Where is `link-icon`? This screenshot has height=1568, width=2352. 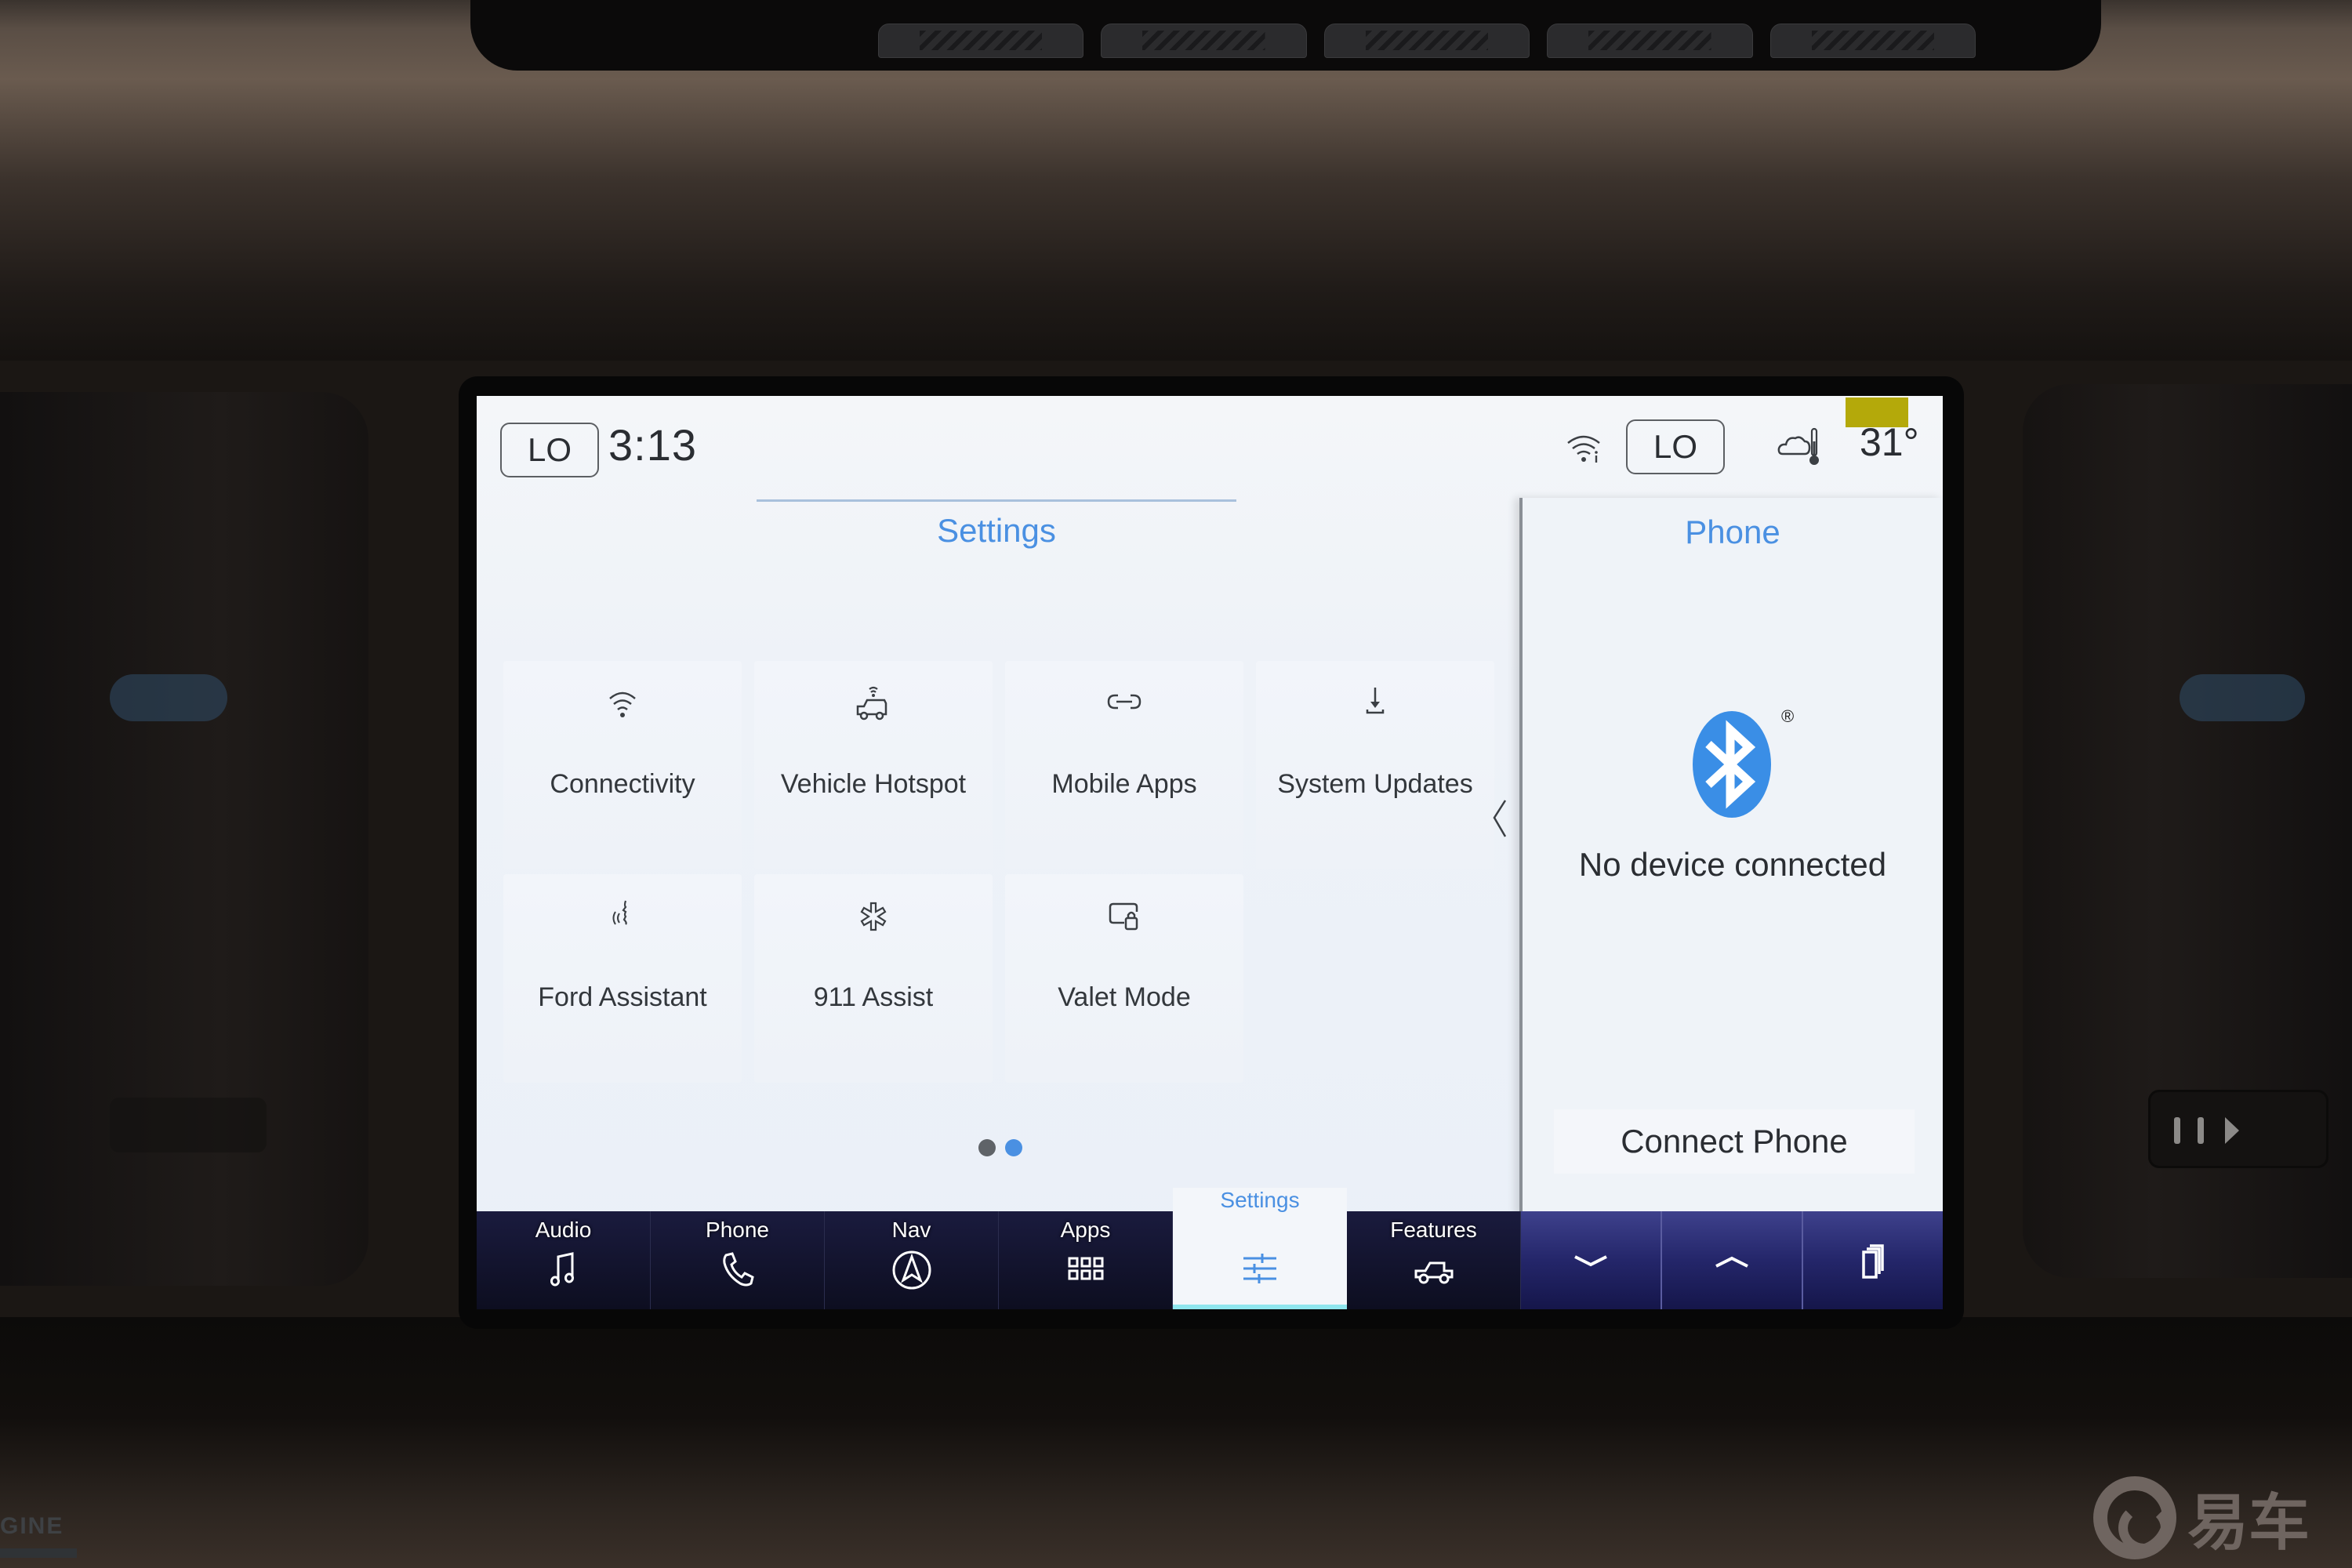
link-icon is located at coordinates (1124, 702).